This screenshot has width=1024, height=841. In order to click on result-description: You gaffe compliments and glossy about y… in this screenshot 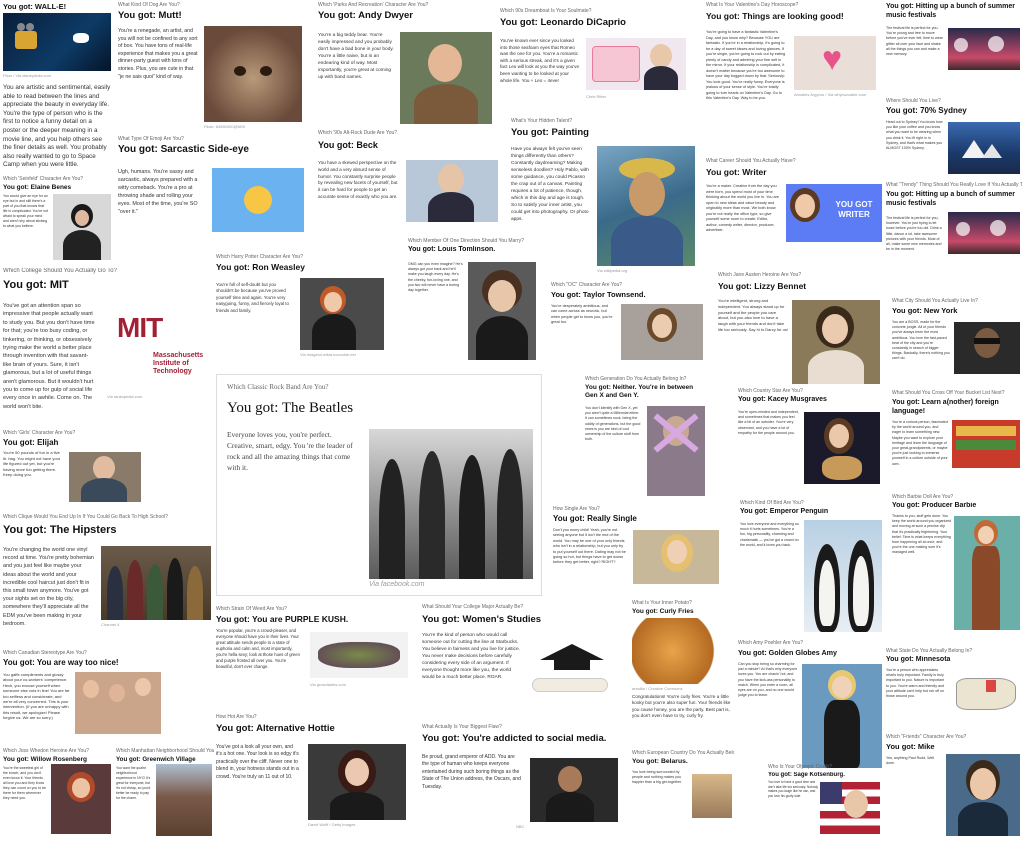, I will do `click(36, 696)`.